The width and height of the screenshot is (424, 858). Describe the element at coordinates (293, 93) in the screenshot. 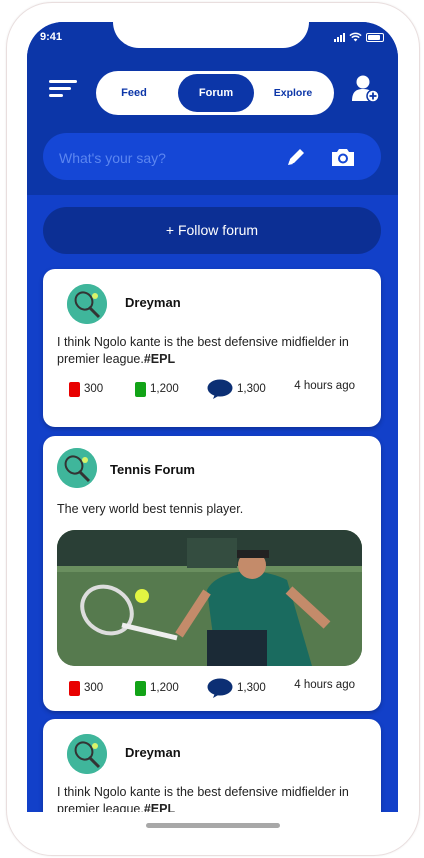

I see `tab-explore: Explore` at that location.